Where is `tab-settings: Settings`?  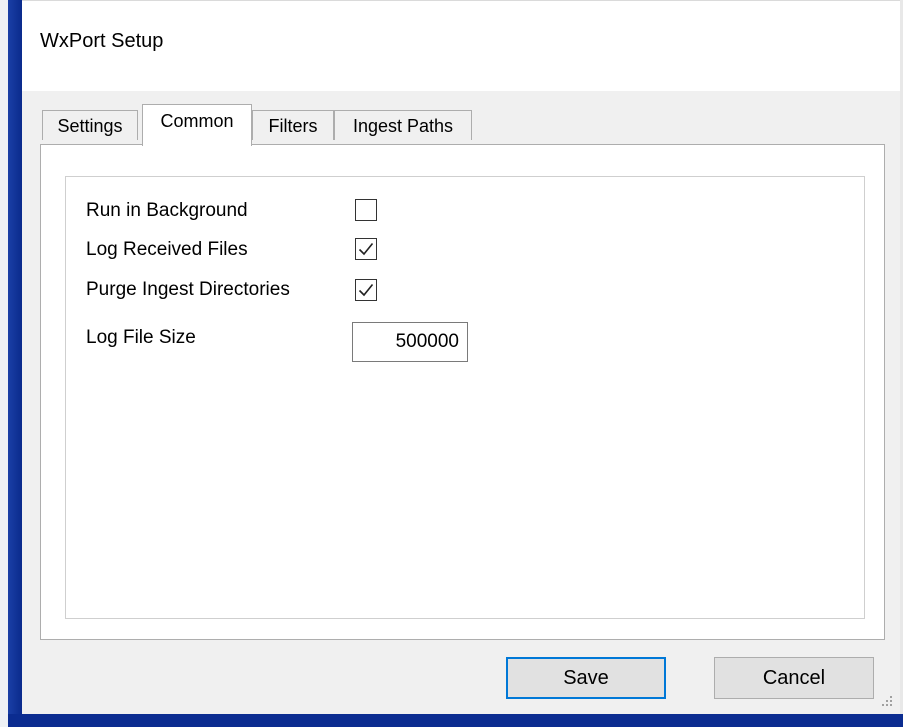
tab-settings: Settings is located at coordinates (90, 125).